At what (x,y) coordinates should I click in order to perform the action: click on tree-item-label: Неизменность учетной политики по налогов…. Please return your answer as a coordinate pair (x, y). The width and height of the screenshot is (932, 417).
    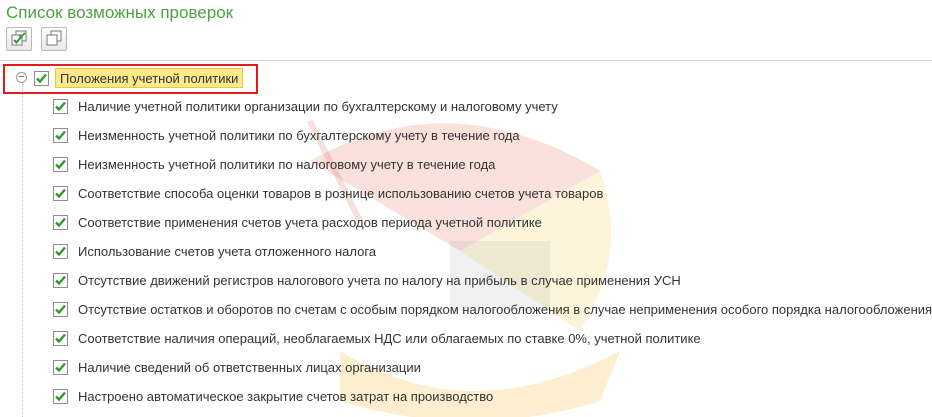
    Looking at the image, I should click on (287, 164).